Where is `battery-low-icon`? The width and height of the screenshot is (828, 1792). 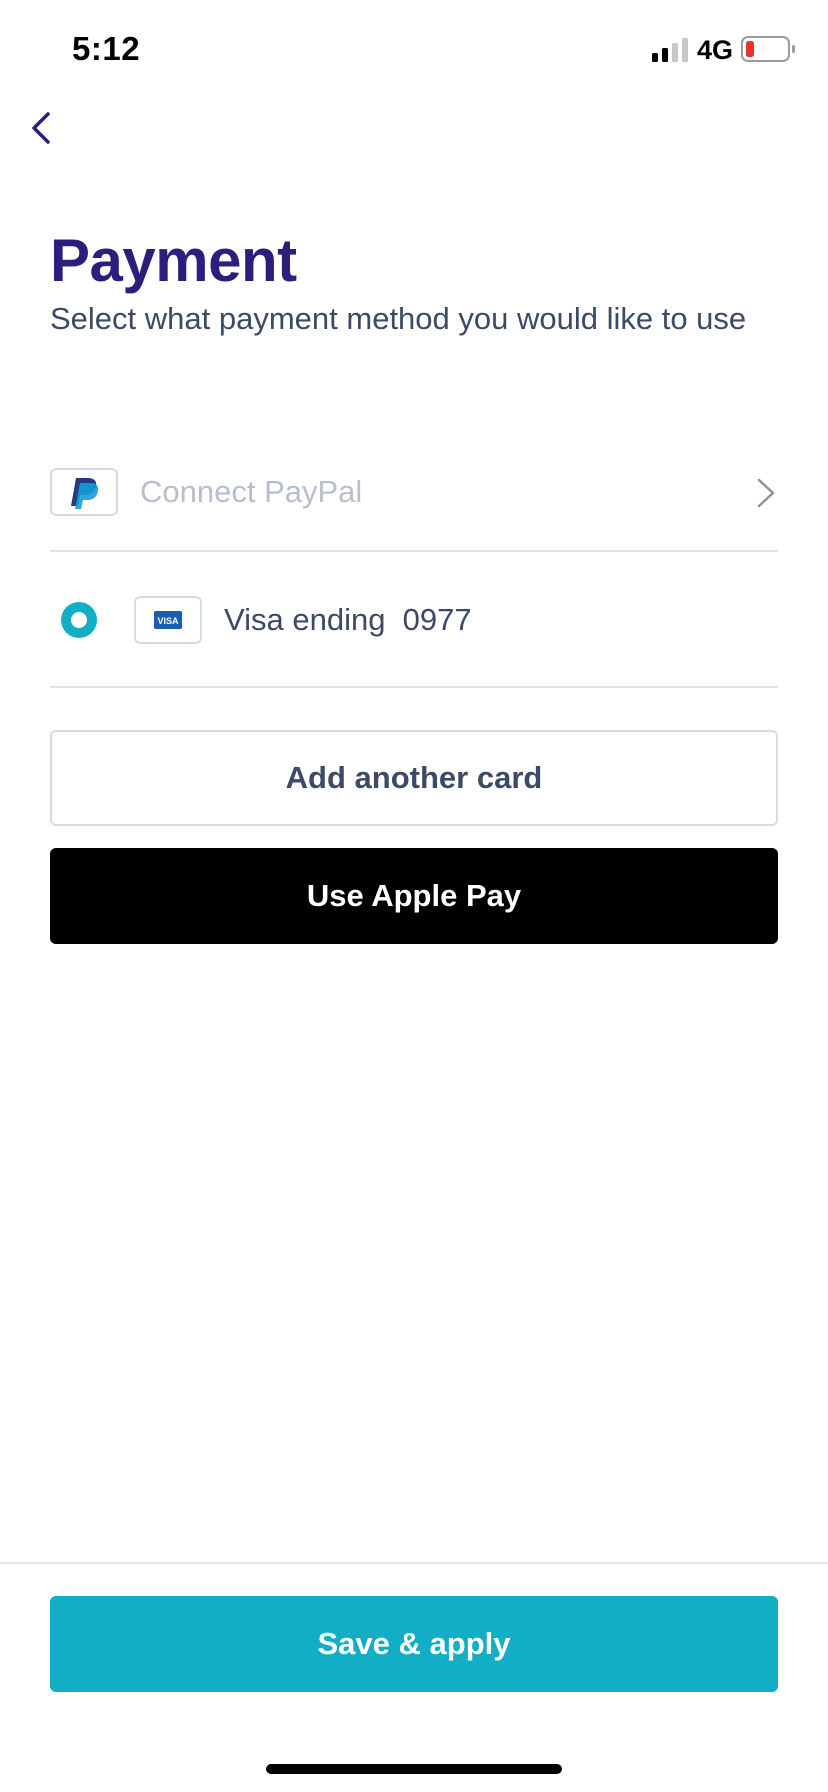 battery-low-icon is located at coordinates (768, 49).